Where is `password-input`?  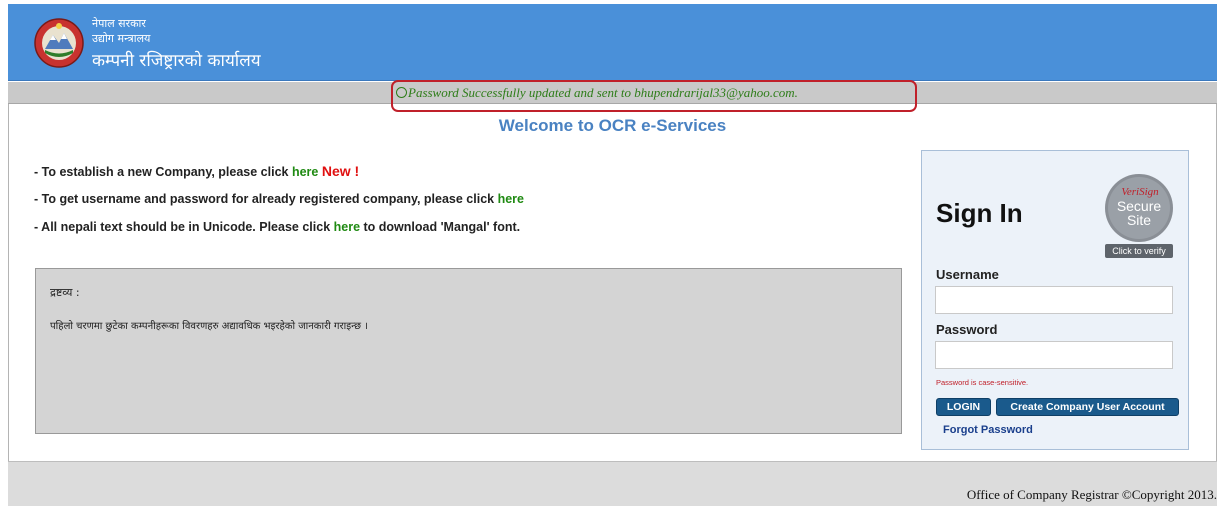 password-input is located at coordinates (1054, 355).